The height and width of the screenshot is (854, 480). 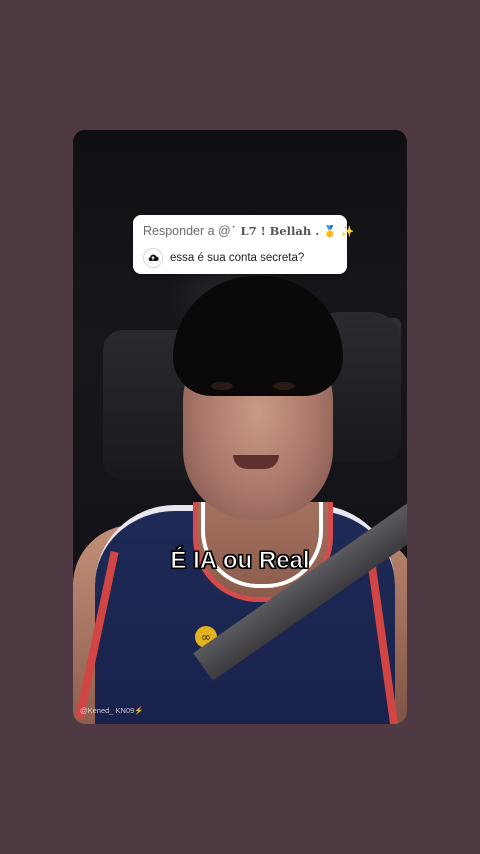 What do you see at coordinates (112, 710) in the screenshot?
I see `creator-watermark: @Kened_ KN09⚡` at bounding box center [112, 710].